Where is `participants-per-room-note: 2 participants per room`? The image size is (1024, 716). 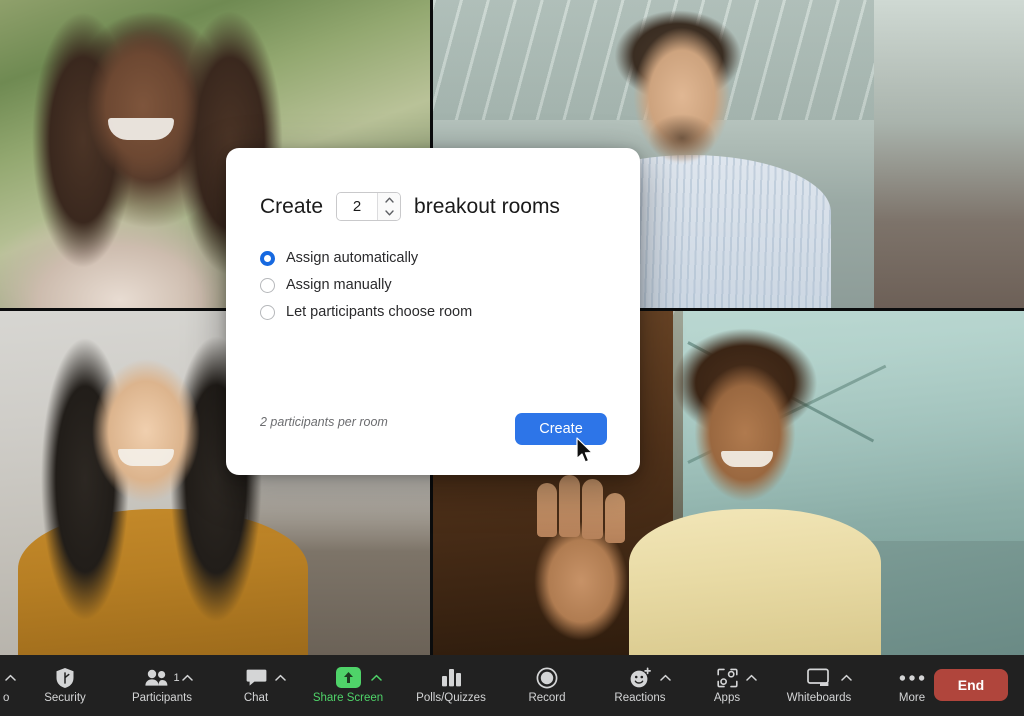 participants-per-room-note: 2 participants per room is located at coordinates (324, 422).